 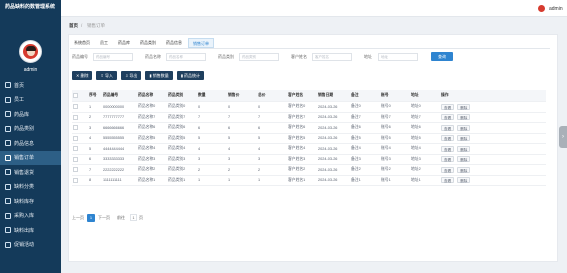 What do you see at coordinates (30, 216) in the screenshot?
I see `sidebar-item-purchase-inbound: 采购入库` at bounding box center [30, 216].